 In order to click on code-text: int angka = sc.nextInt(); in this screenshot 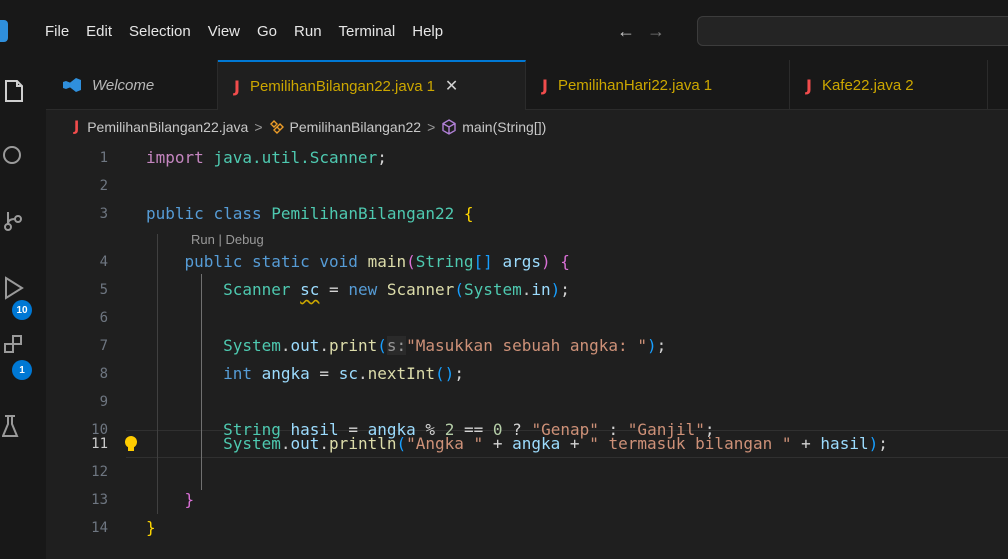, I will do `click(343, 373)`.